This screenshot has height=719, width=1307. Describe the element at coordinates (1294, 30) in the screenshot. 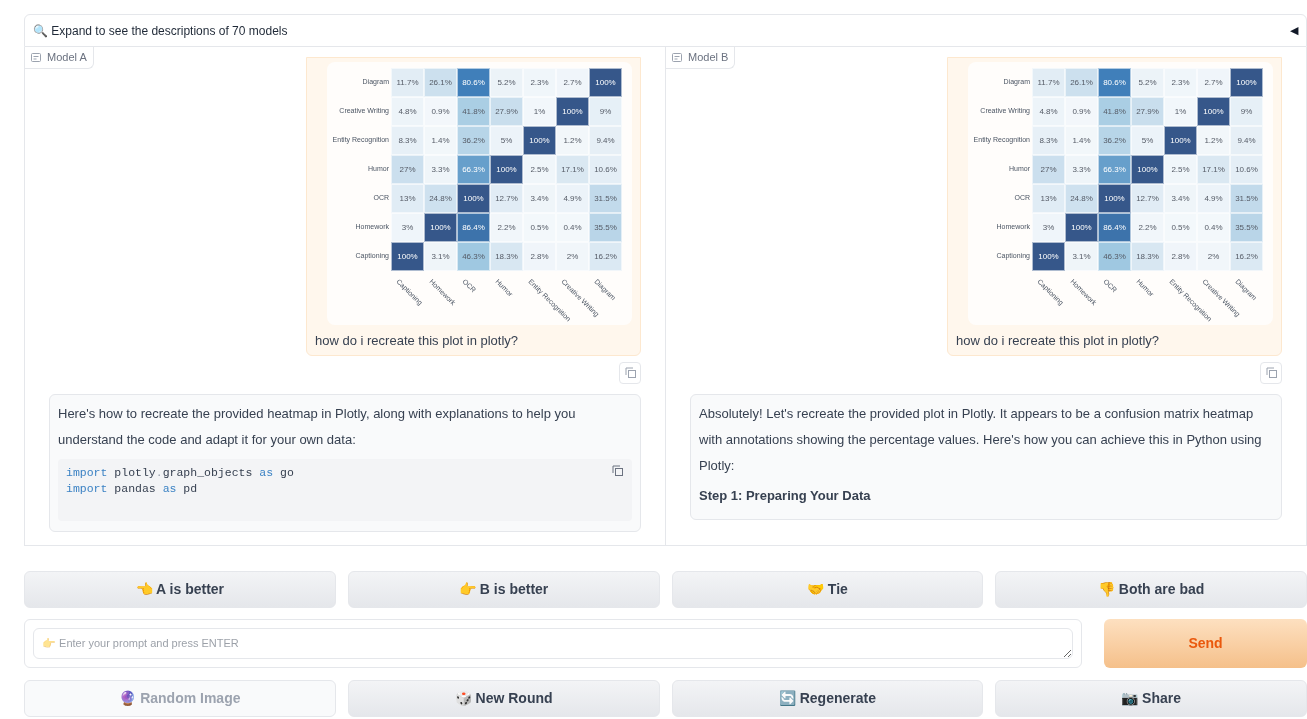

I see `collapse-toggle: ◀` at that location.